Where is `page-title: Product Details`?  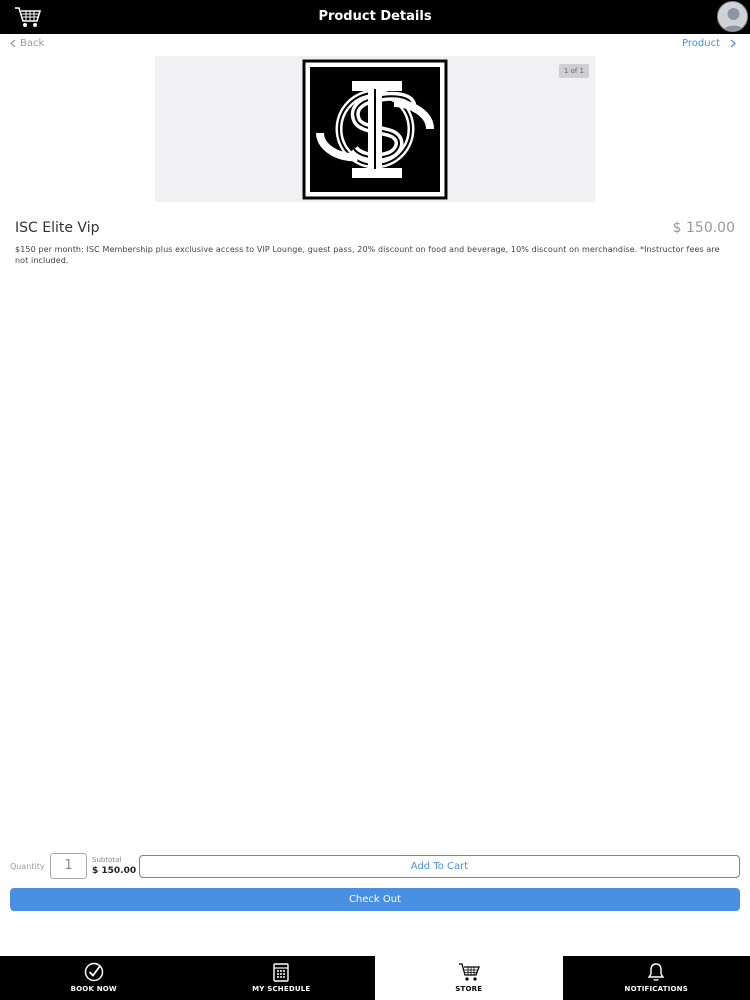
page-title: Product Details is located at coordinates (375, 16).